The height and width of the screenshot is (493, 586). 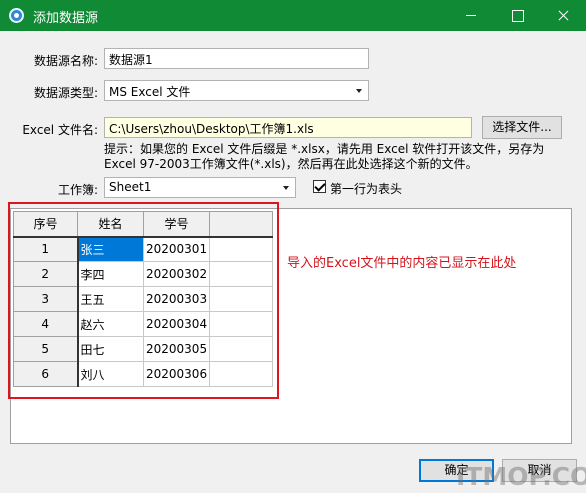 What do you see at coordinates (66, 18) in the screenshot?
I see `window-title: 添加数据源` at bounding box center [66, 18].